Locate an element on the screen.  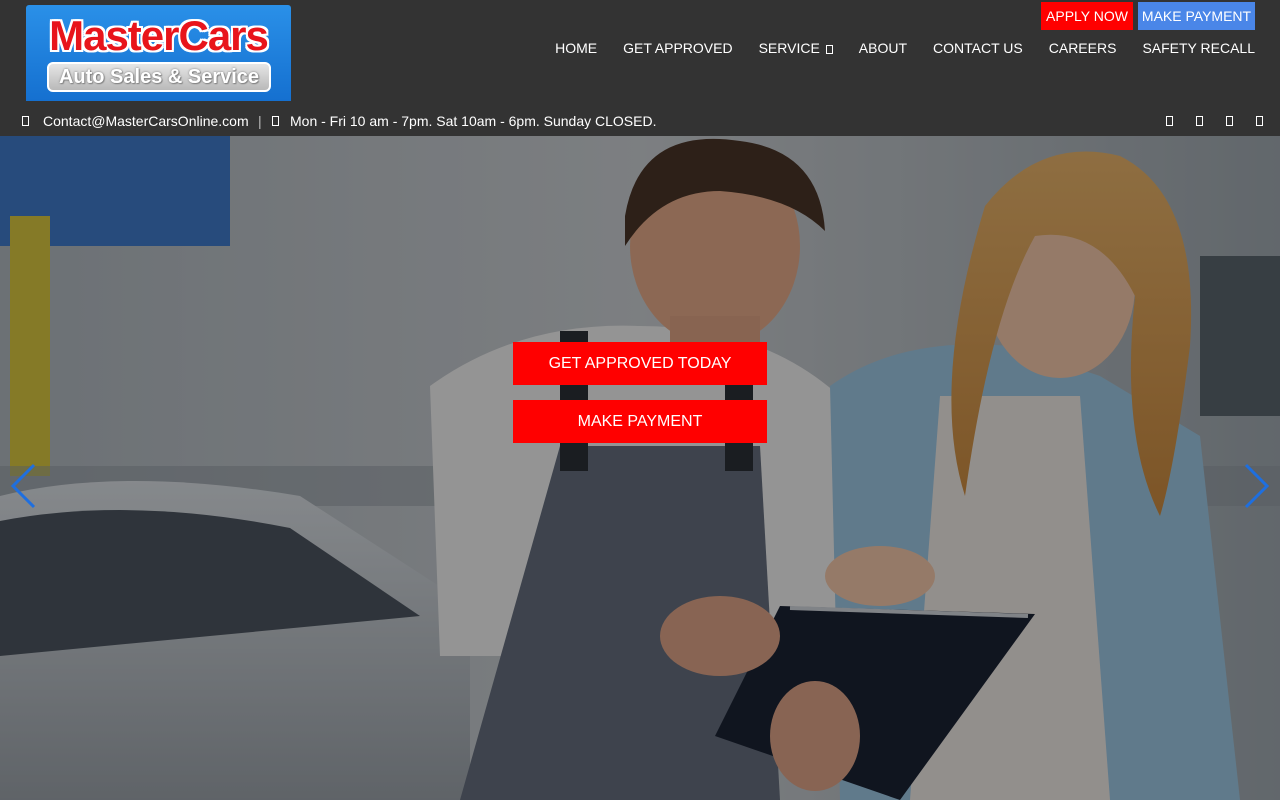
make-payment-top-button: MAKE PAYMENT is located at coordinates (1196, 16).